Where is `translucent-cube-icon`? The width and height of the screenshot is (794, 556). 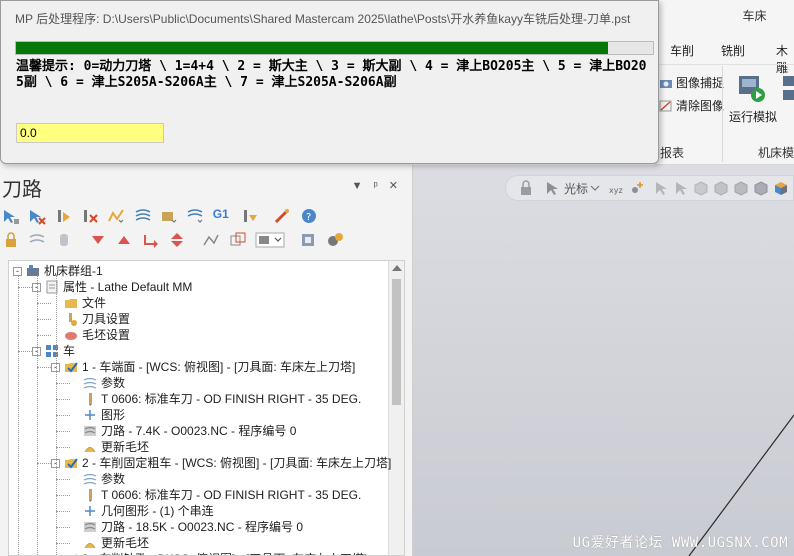
translucent-cube-icon is located at coordinates (761, 188).